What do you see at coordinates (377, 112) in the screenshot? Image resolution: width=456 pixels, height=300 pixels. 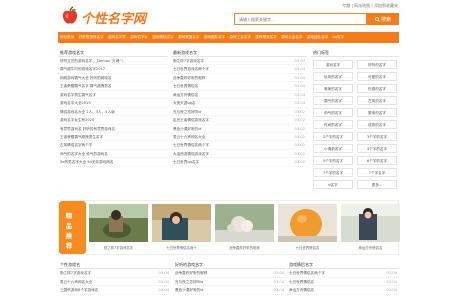 I see `tag: 繁体的名字` at bounding box center [377, 112].